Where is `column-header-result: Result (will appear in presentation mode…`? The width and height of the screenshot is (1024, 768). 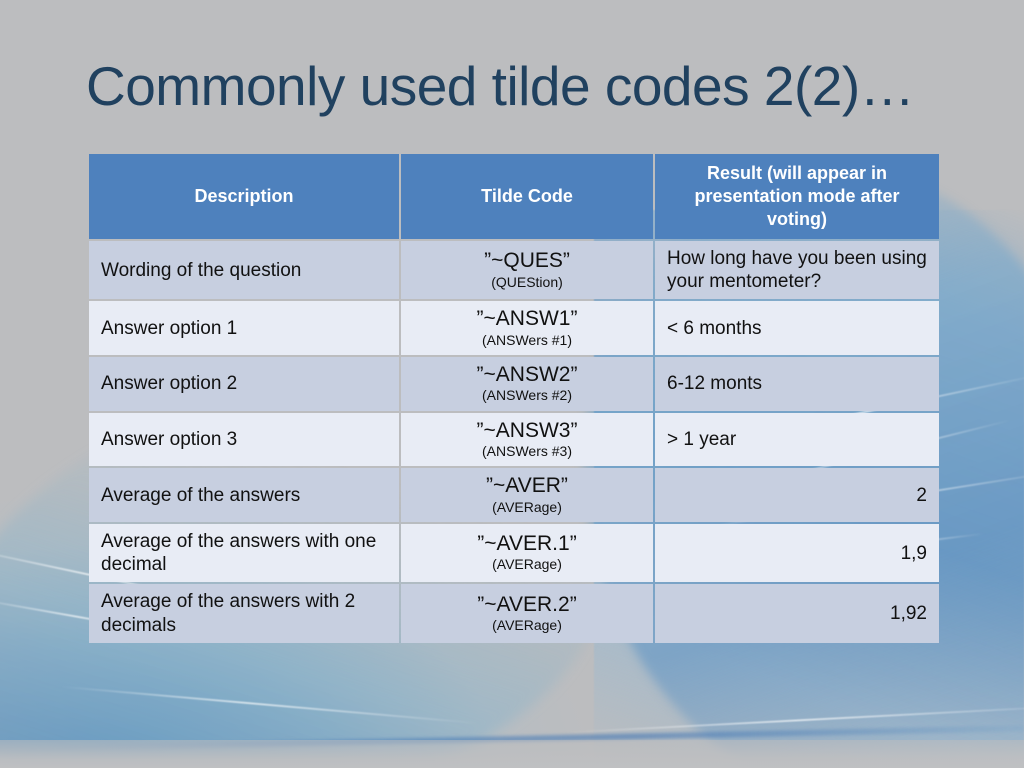 column-header-result: Result (will appear in presentation mode… is located at coordinates (797, 197).